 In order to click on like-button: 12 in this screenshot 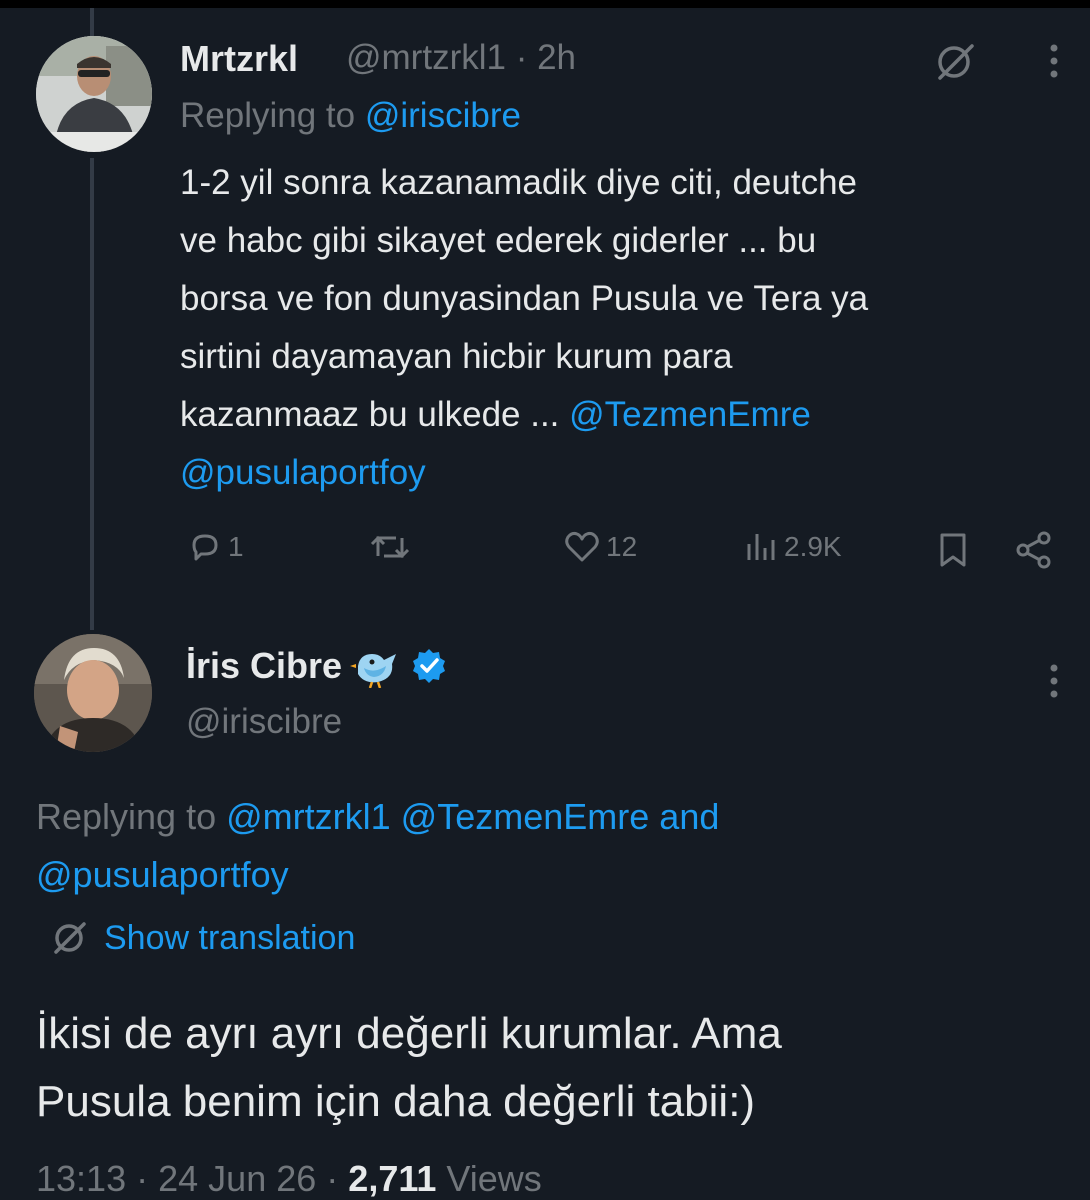, I will do `click(600, 547)`.